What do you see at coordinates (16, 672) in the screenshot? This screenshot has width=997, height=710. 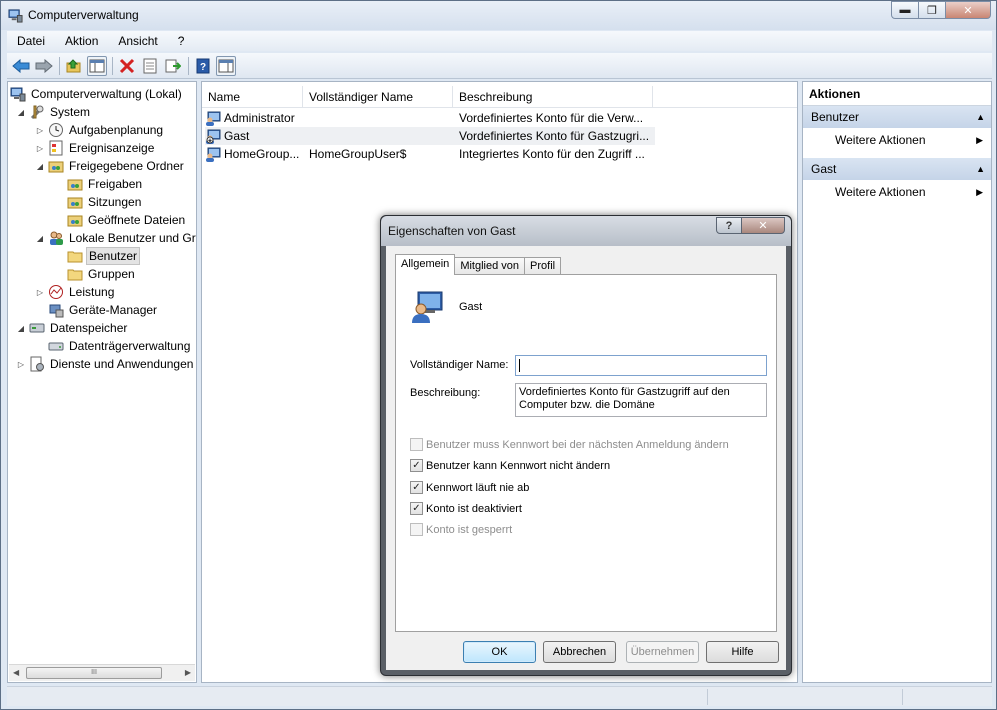 I see `scroll-left-icon: ◀` at bounding box center [16, 672].